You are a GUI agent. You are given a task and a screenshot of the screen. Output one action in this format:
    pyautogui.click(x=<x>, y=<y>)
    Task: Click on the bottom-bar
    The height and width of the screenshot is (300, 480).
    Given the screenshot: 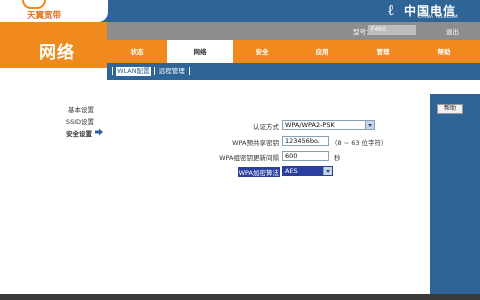 What is the action you would take?
    pyautogui.click(x=240, y=297)
    